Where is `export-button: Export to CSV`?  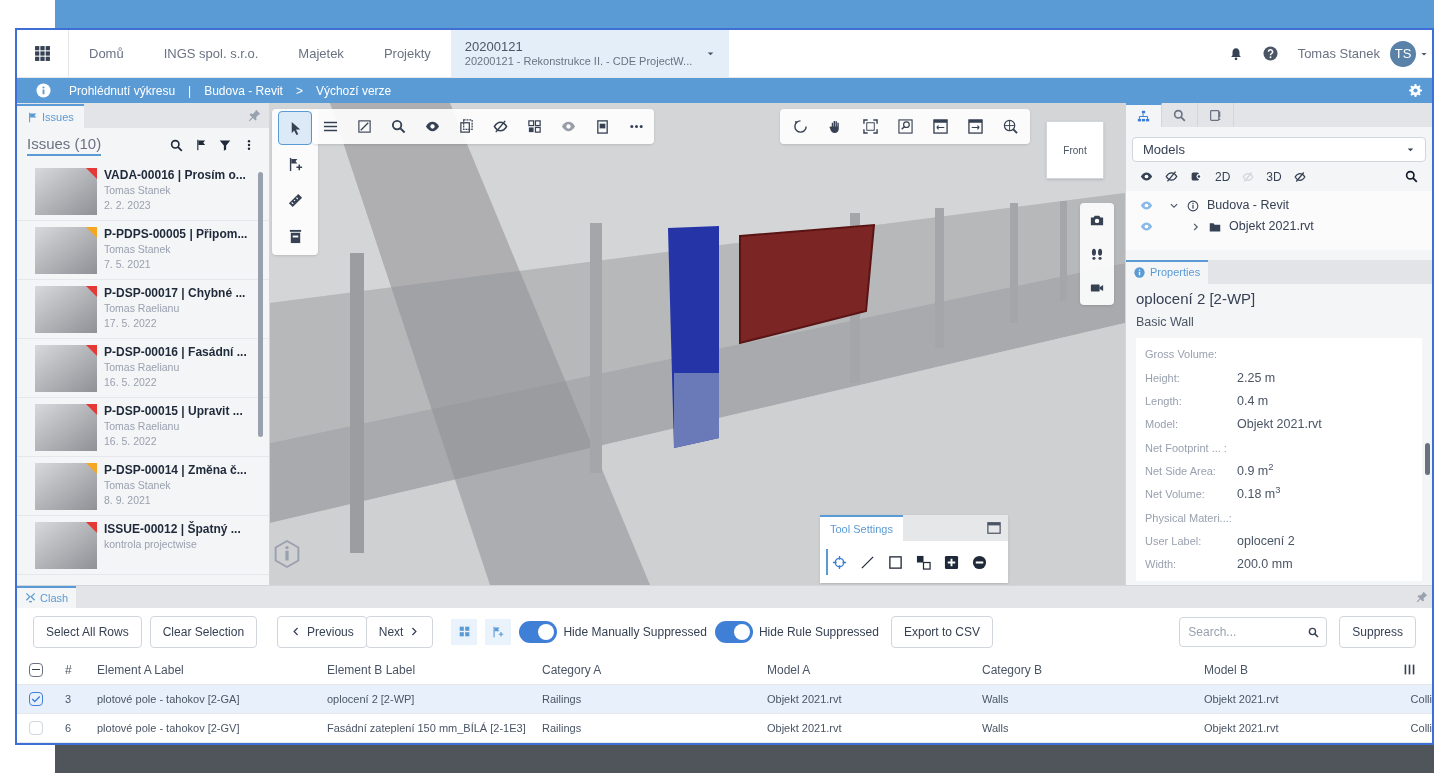 export-button: Export to CSV is located at coordinates (941, 631).